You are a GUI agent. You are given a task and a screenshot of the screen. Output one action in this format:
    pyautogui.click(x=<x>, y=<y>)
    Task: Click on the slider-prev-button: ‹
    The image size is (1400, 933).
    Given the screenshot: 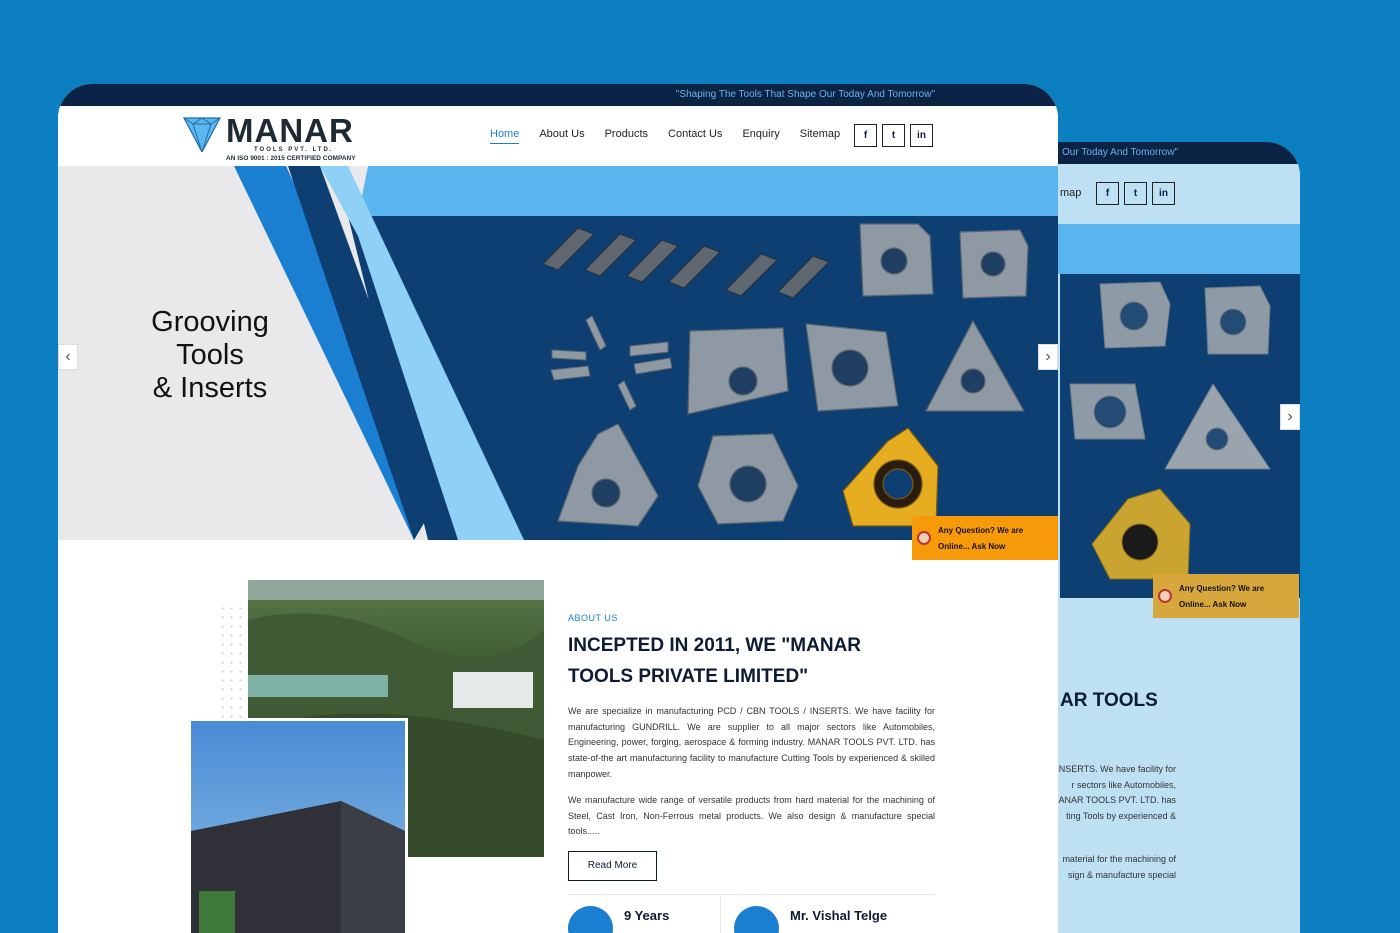 What is the action you would take?
    pyautogui.click(x=68, y=357)
    